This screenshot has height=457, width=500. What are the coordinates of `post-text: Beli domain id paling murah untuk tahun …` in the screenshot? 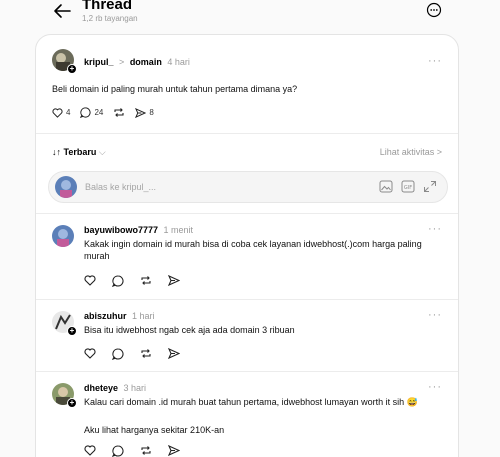 It's located at (175, 89).